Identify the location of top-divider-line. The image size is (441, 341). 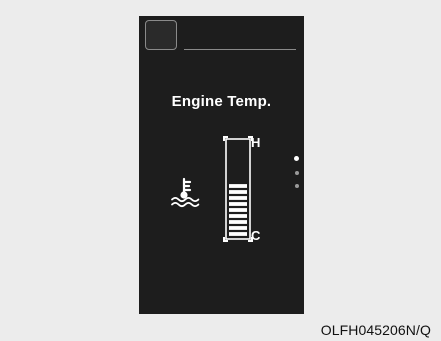
(240, 49).